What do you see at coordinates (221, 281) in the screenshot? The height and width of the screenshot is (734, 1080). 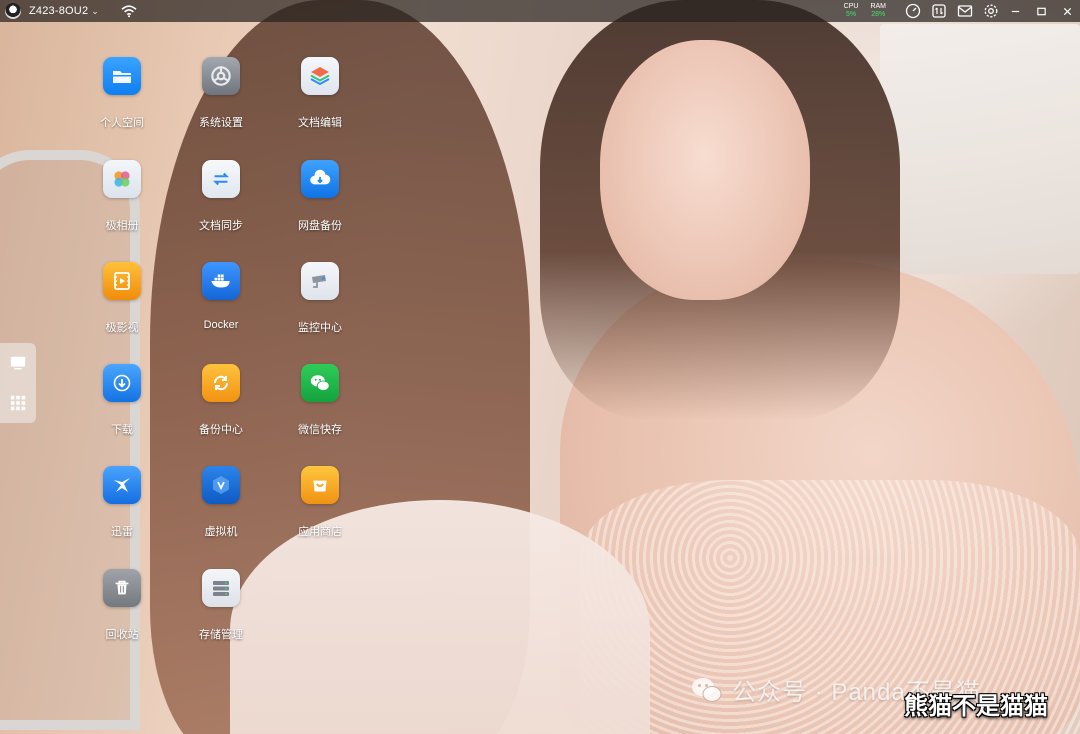 I see `docker-whale-icon` at bounding box center [221, 281].